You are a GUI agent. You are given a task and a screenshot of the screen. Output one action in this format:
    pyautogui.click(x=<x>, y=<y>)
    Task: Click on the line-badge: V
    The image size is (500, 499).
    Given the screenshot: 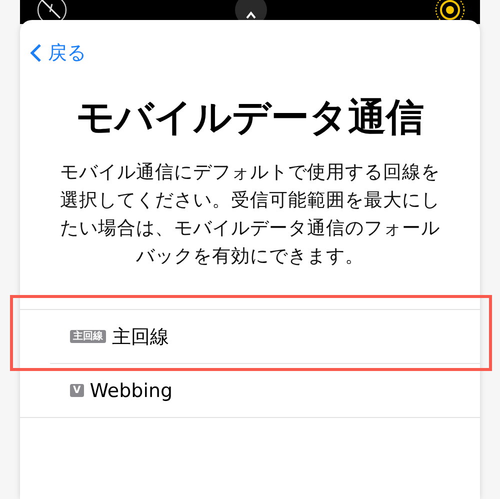 What is the action you would take?
    pyautogui.click(x=77, y=390)
    